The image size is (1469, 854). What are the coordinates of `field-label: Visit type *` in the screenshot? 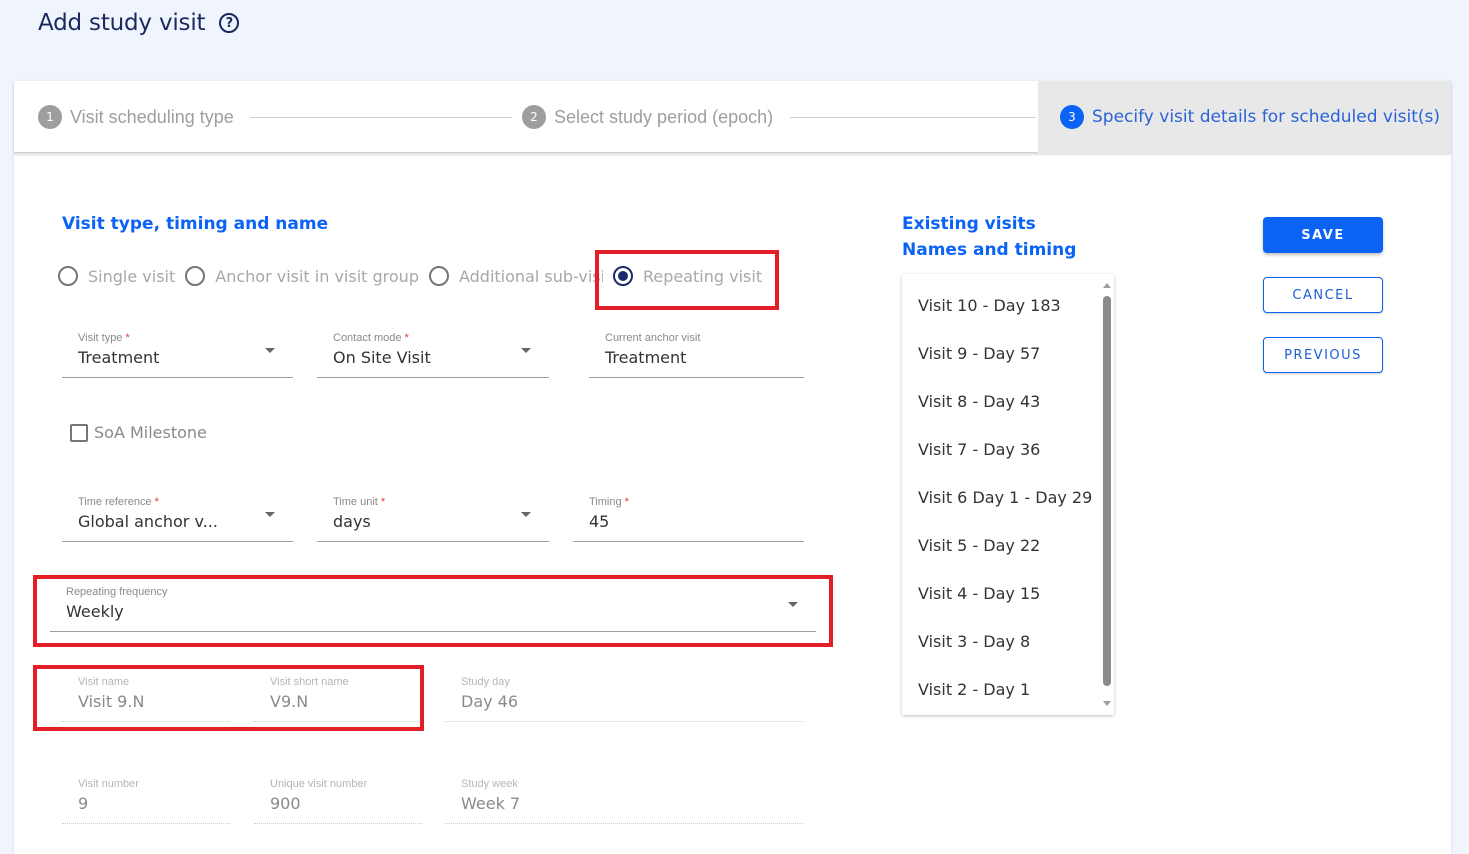 It's located at (104, 338).